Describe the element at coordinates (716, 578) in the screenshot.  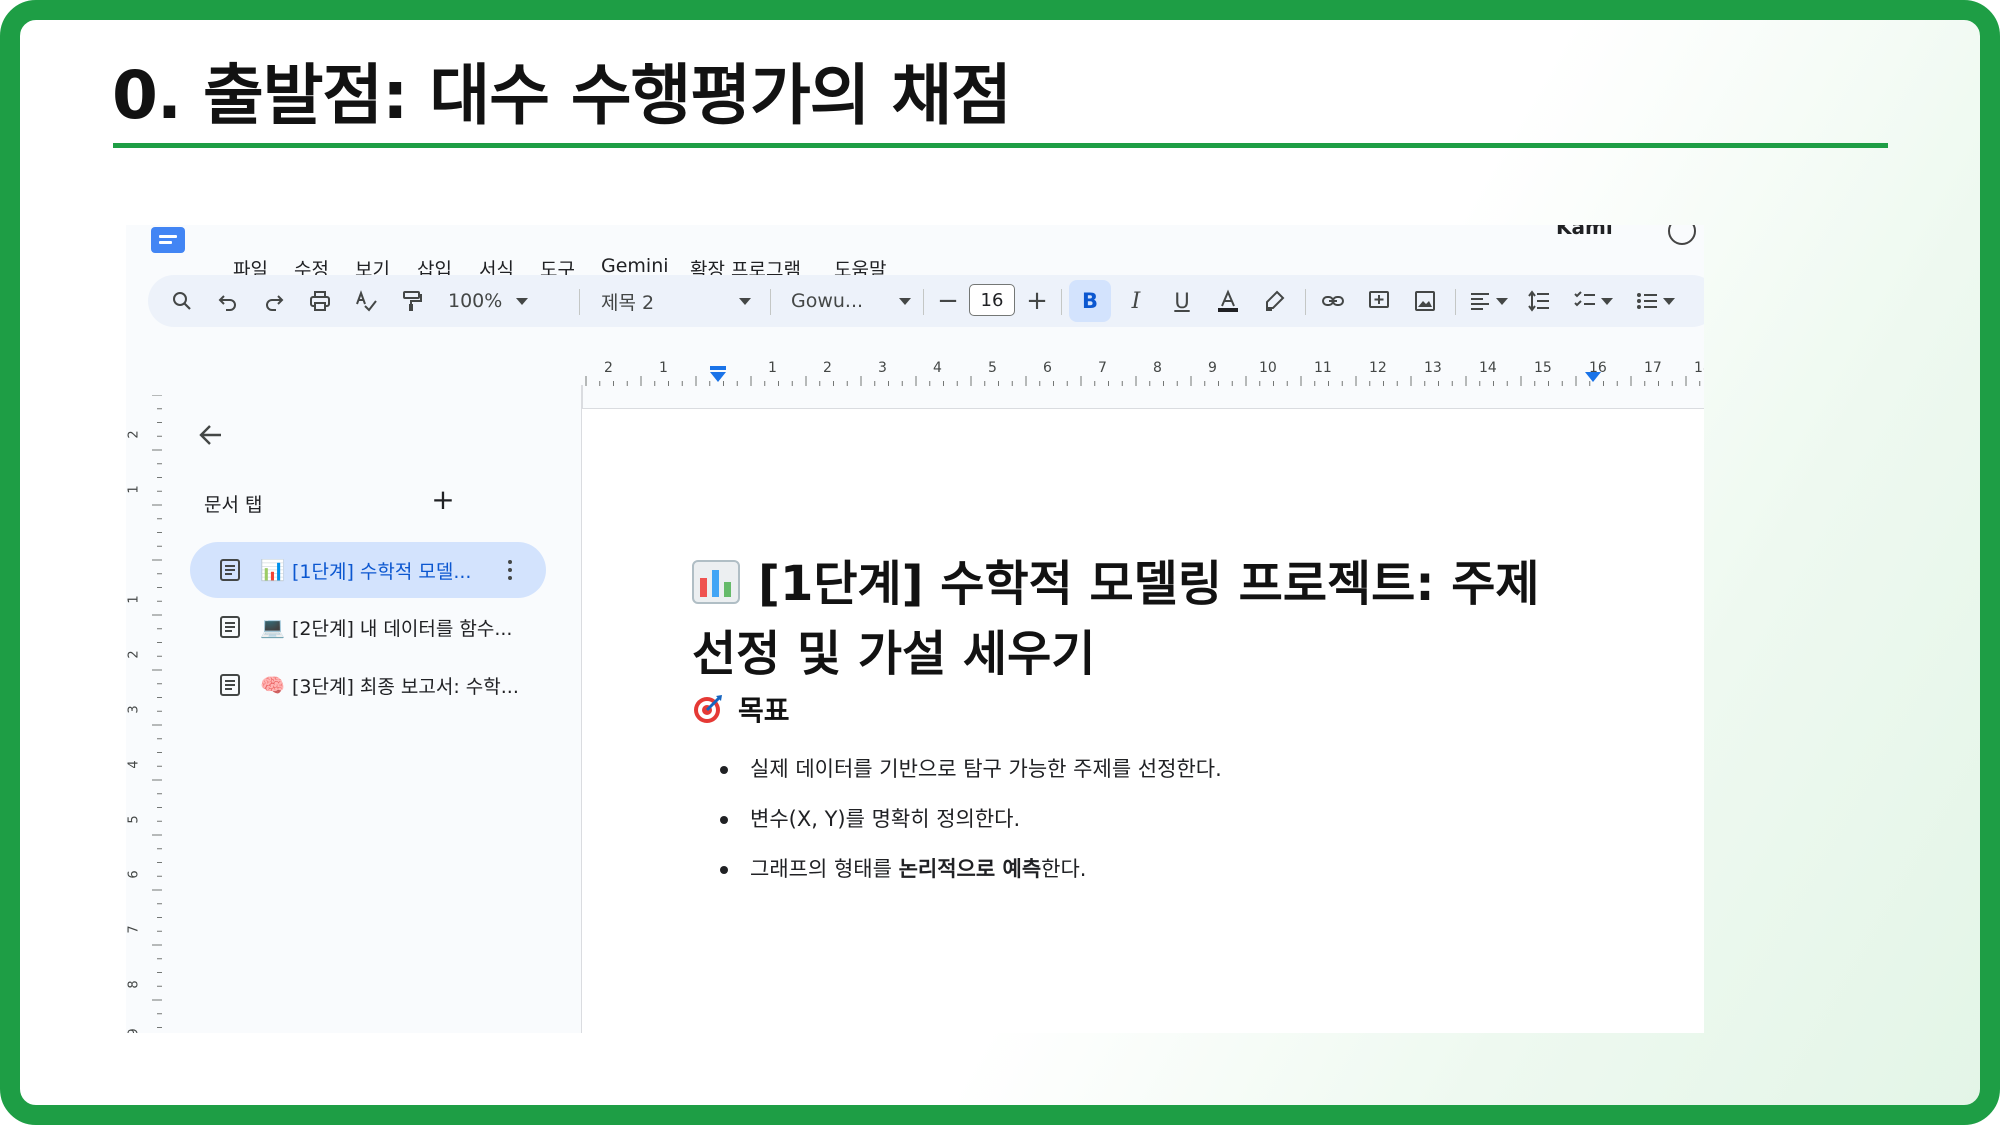
I see `bar-chart-icon` at that location.